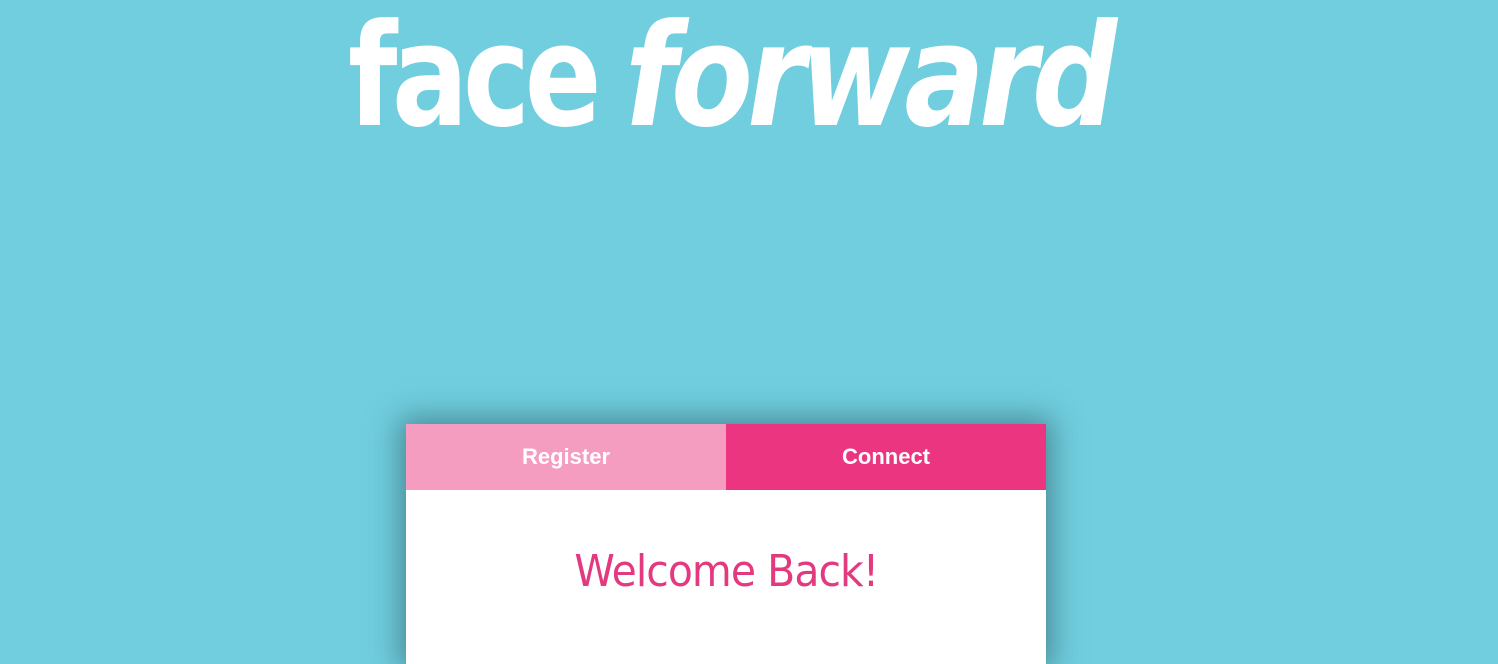  I want to click on logo-face-text: face, so click(475, 79).